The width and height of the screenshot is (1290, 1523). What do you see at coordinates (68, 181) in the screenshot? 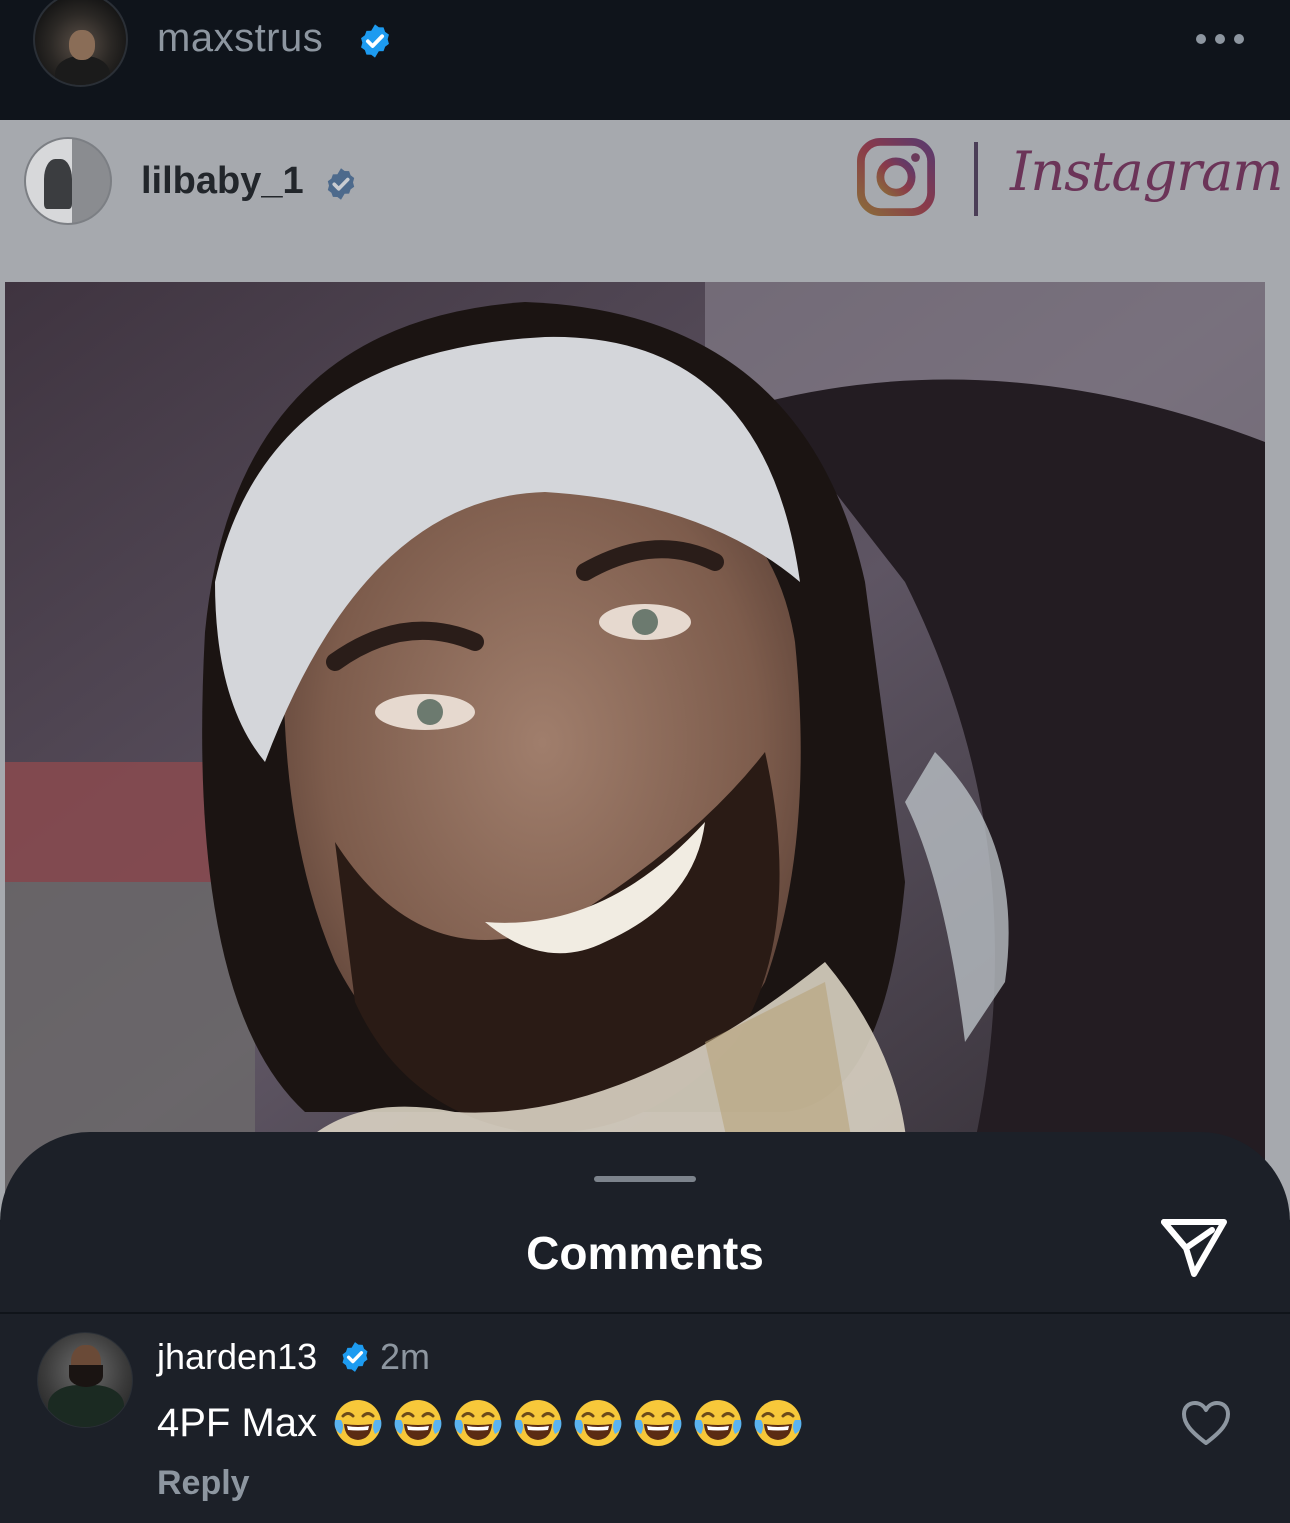
I see `embedded-author-avatar` at bounding box center [68, 181].